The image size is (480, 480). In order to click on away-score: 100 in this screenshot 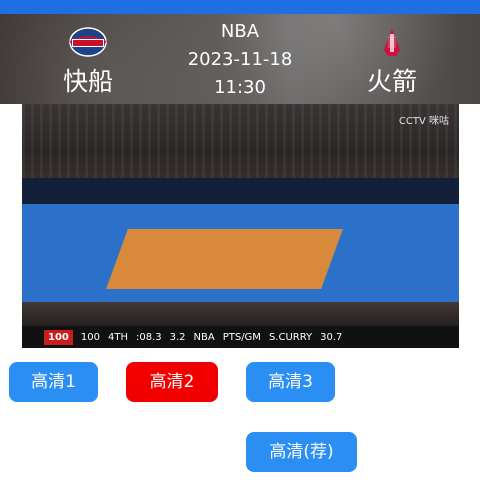, I will do `click(58, 337)`.